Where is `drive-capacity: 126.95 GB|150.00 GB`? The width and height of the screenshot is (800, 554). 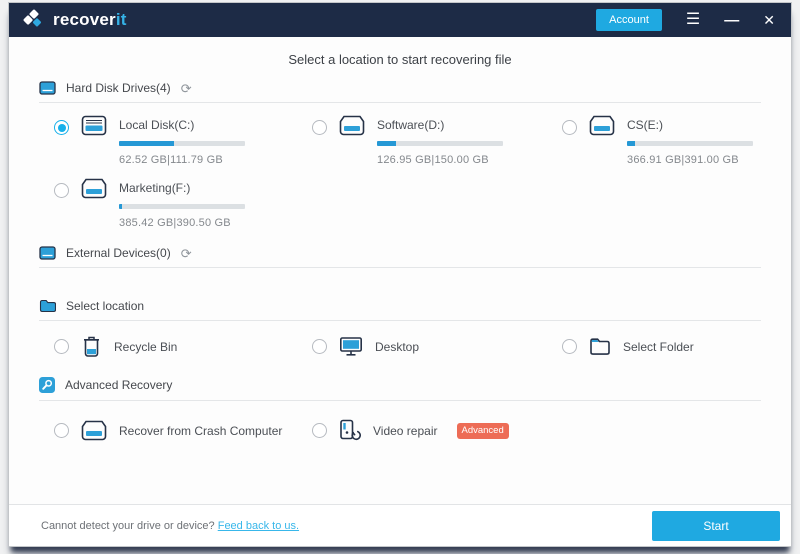
drive-capacity: 126.95 GB|150.00 GB is located at coordinates (433, 160).